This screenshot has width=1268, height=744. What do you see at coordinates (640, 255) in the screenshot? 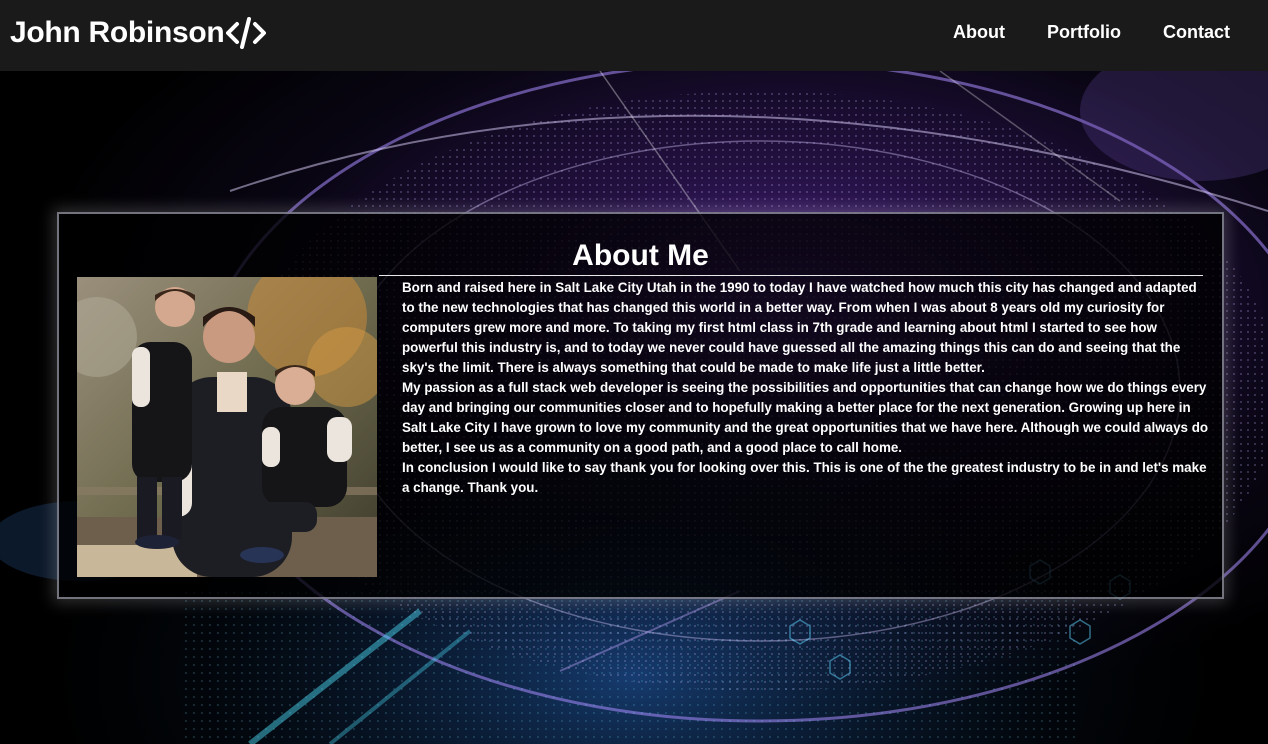
I see `about-title: About Me` at bounding box center [640, 255].